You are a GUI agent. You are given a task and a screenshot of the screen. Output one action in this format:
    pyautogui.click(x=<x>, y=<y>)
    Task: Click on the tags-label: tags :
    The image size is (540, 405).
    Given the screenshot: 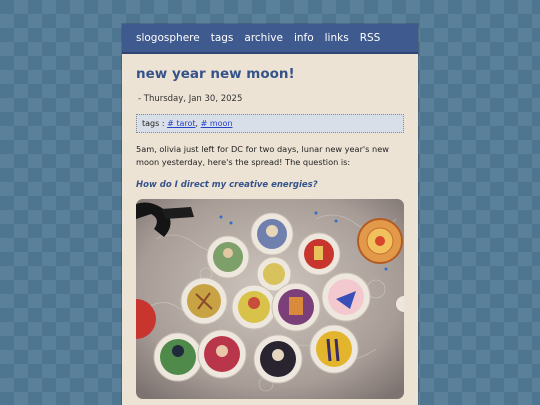 What is the action you would take?
    pyautogui.click(x=153, y=123)
    